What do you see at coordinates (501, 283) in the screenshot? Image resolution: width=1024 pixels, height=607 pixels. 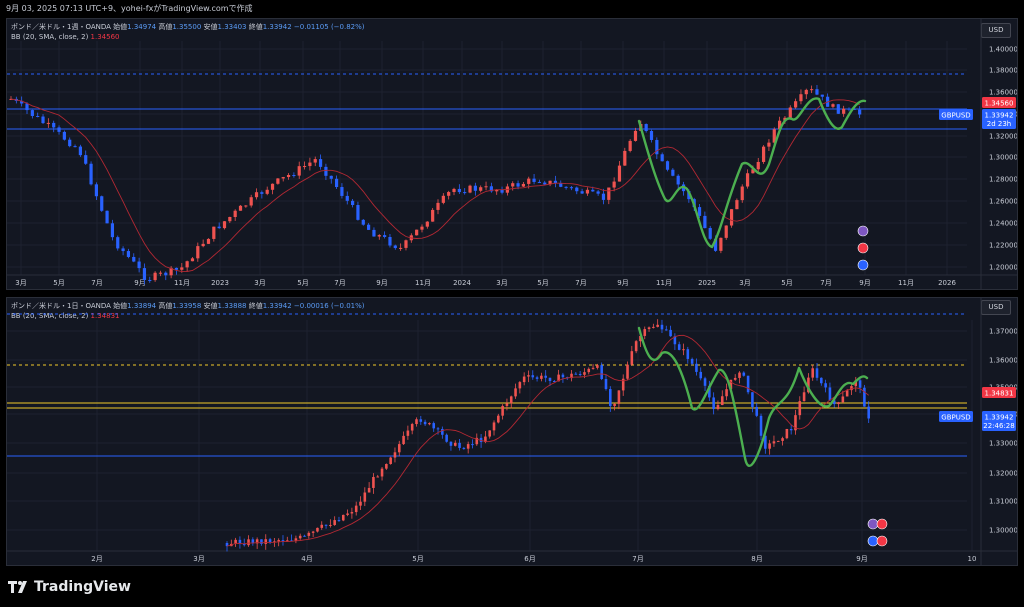 I see `time-axis-label: 3月` at bounding box center [501, 283].